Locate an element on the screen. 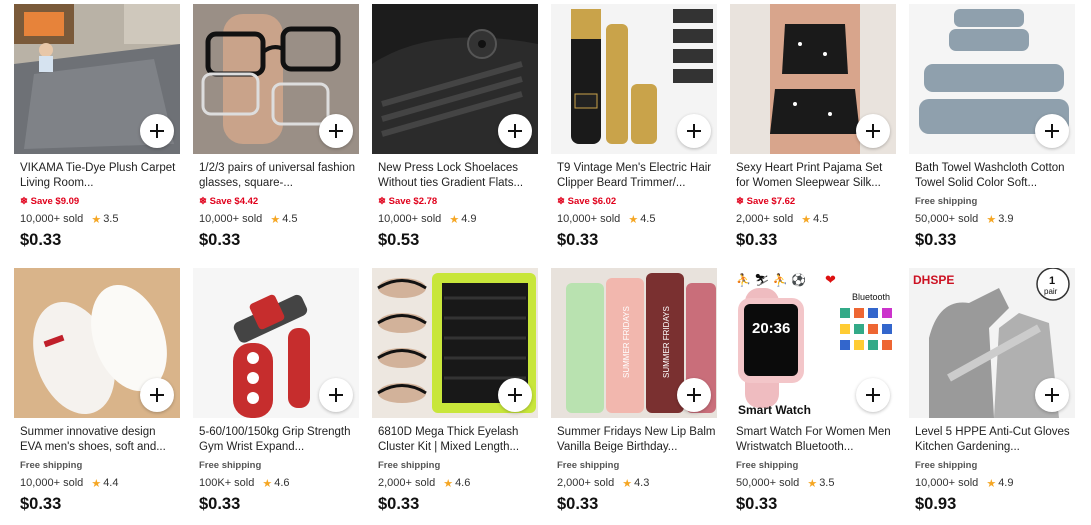 The height and width of the screenshot is (525, 1091). product-image-towels is located at coordinates (992, 79).